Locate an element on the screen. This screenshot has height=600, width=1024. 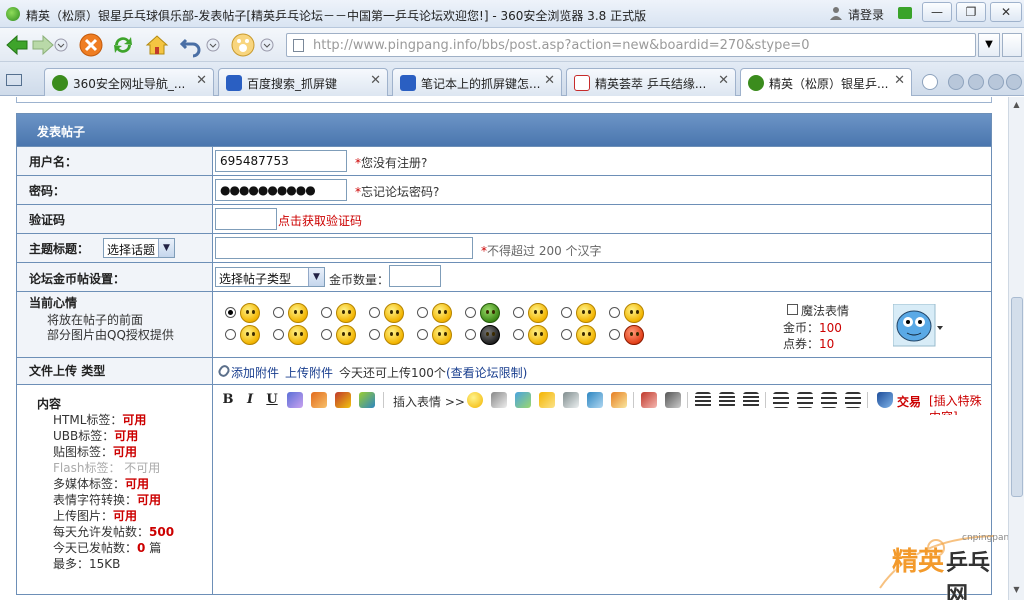
history-dropdown-icon is located at coordinates (61, 45).